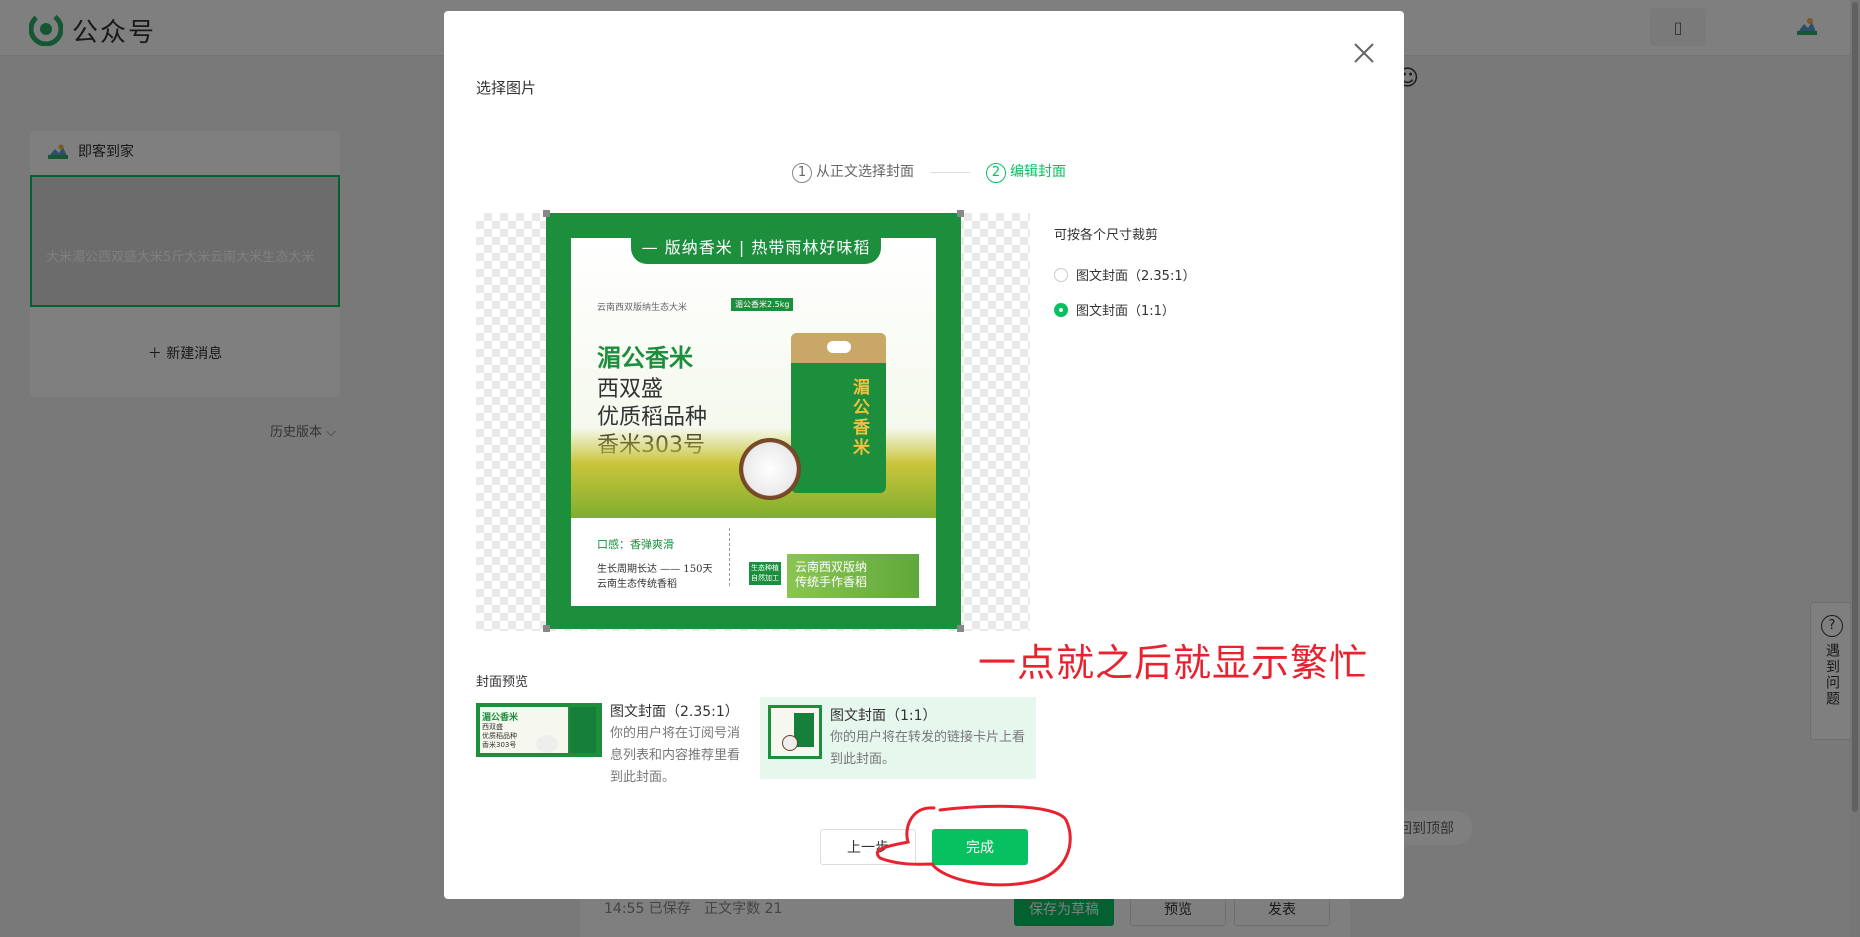  What do you see at coordinates (838, 413) in the screenshot?
I see `rice-bag-graphic: 湄公香米` at bounding box center [838, 413].